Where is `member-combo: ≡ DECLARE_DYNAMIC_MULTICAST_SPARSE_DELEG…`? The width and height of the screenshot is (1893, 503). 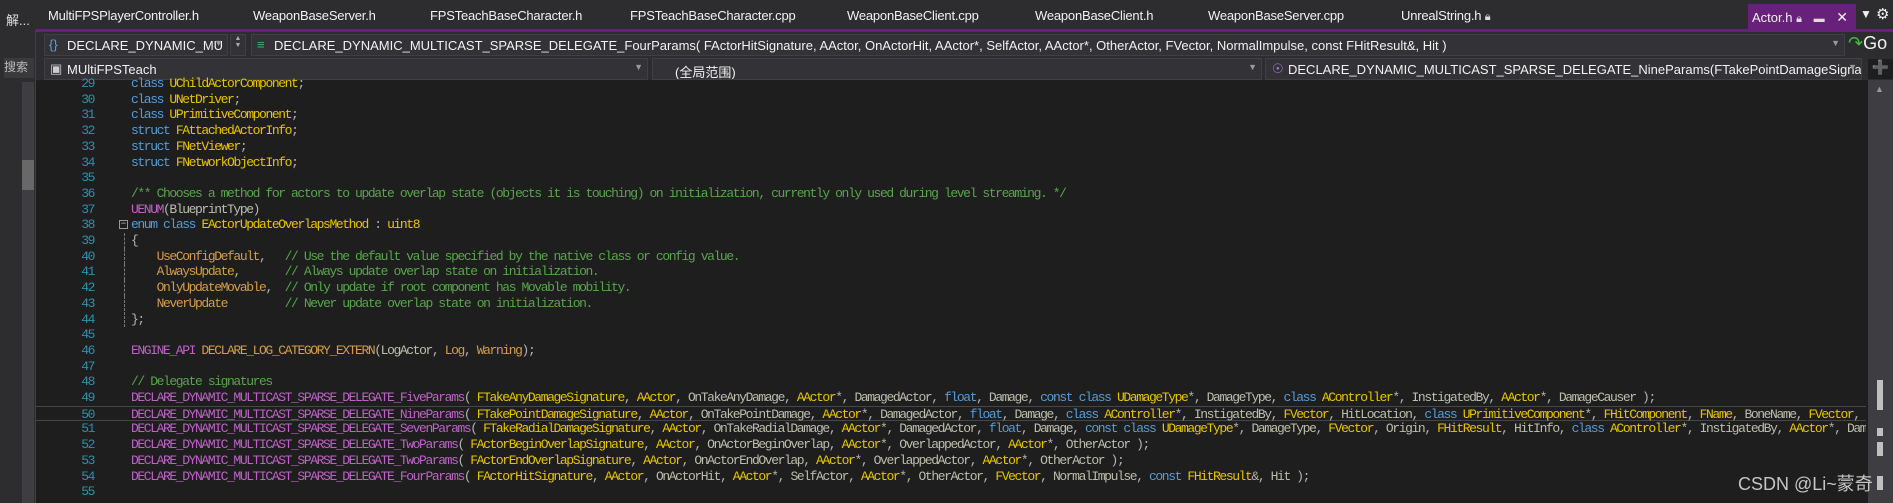
member-combo: ≡ DECLARE_DYNAMIC_MULTICAST_SPARSE_DELEG… is located at coordinates (1048, 45).